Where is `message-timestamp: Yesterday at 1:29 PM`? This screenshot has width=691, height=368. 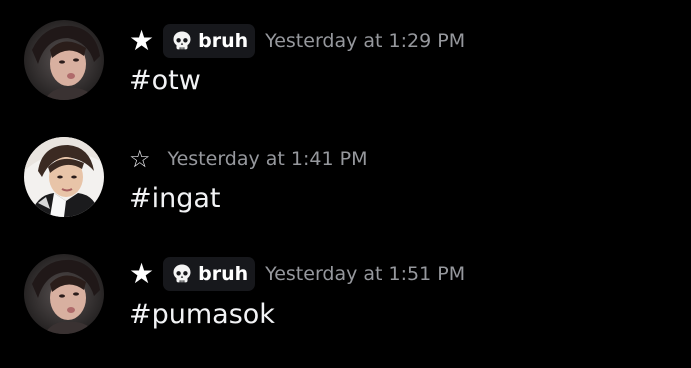 message-timestamp: Yesterday at 1:29 PM is located at coordinates (365, 41).